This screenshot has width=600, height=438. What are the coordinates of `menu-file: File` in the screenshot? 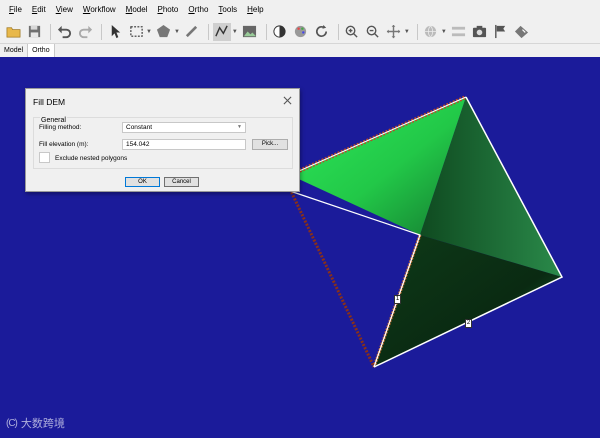 It's located at (15, 10).